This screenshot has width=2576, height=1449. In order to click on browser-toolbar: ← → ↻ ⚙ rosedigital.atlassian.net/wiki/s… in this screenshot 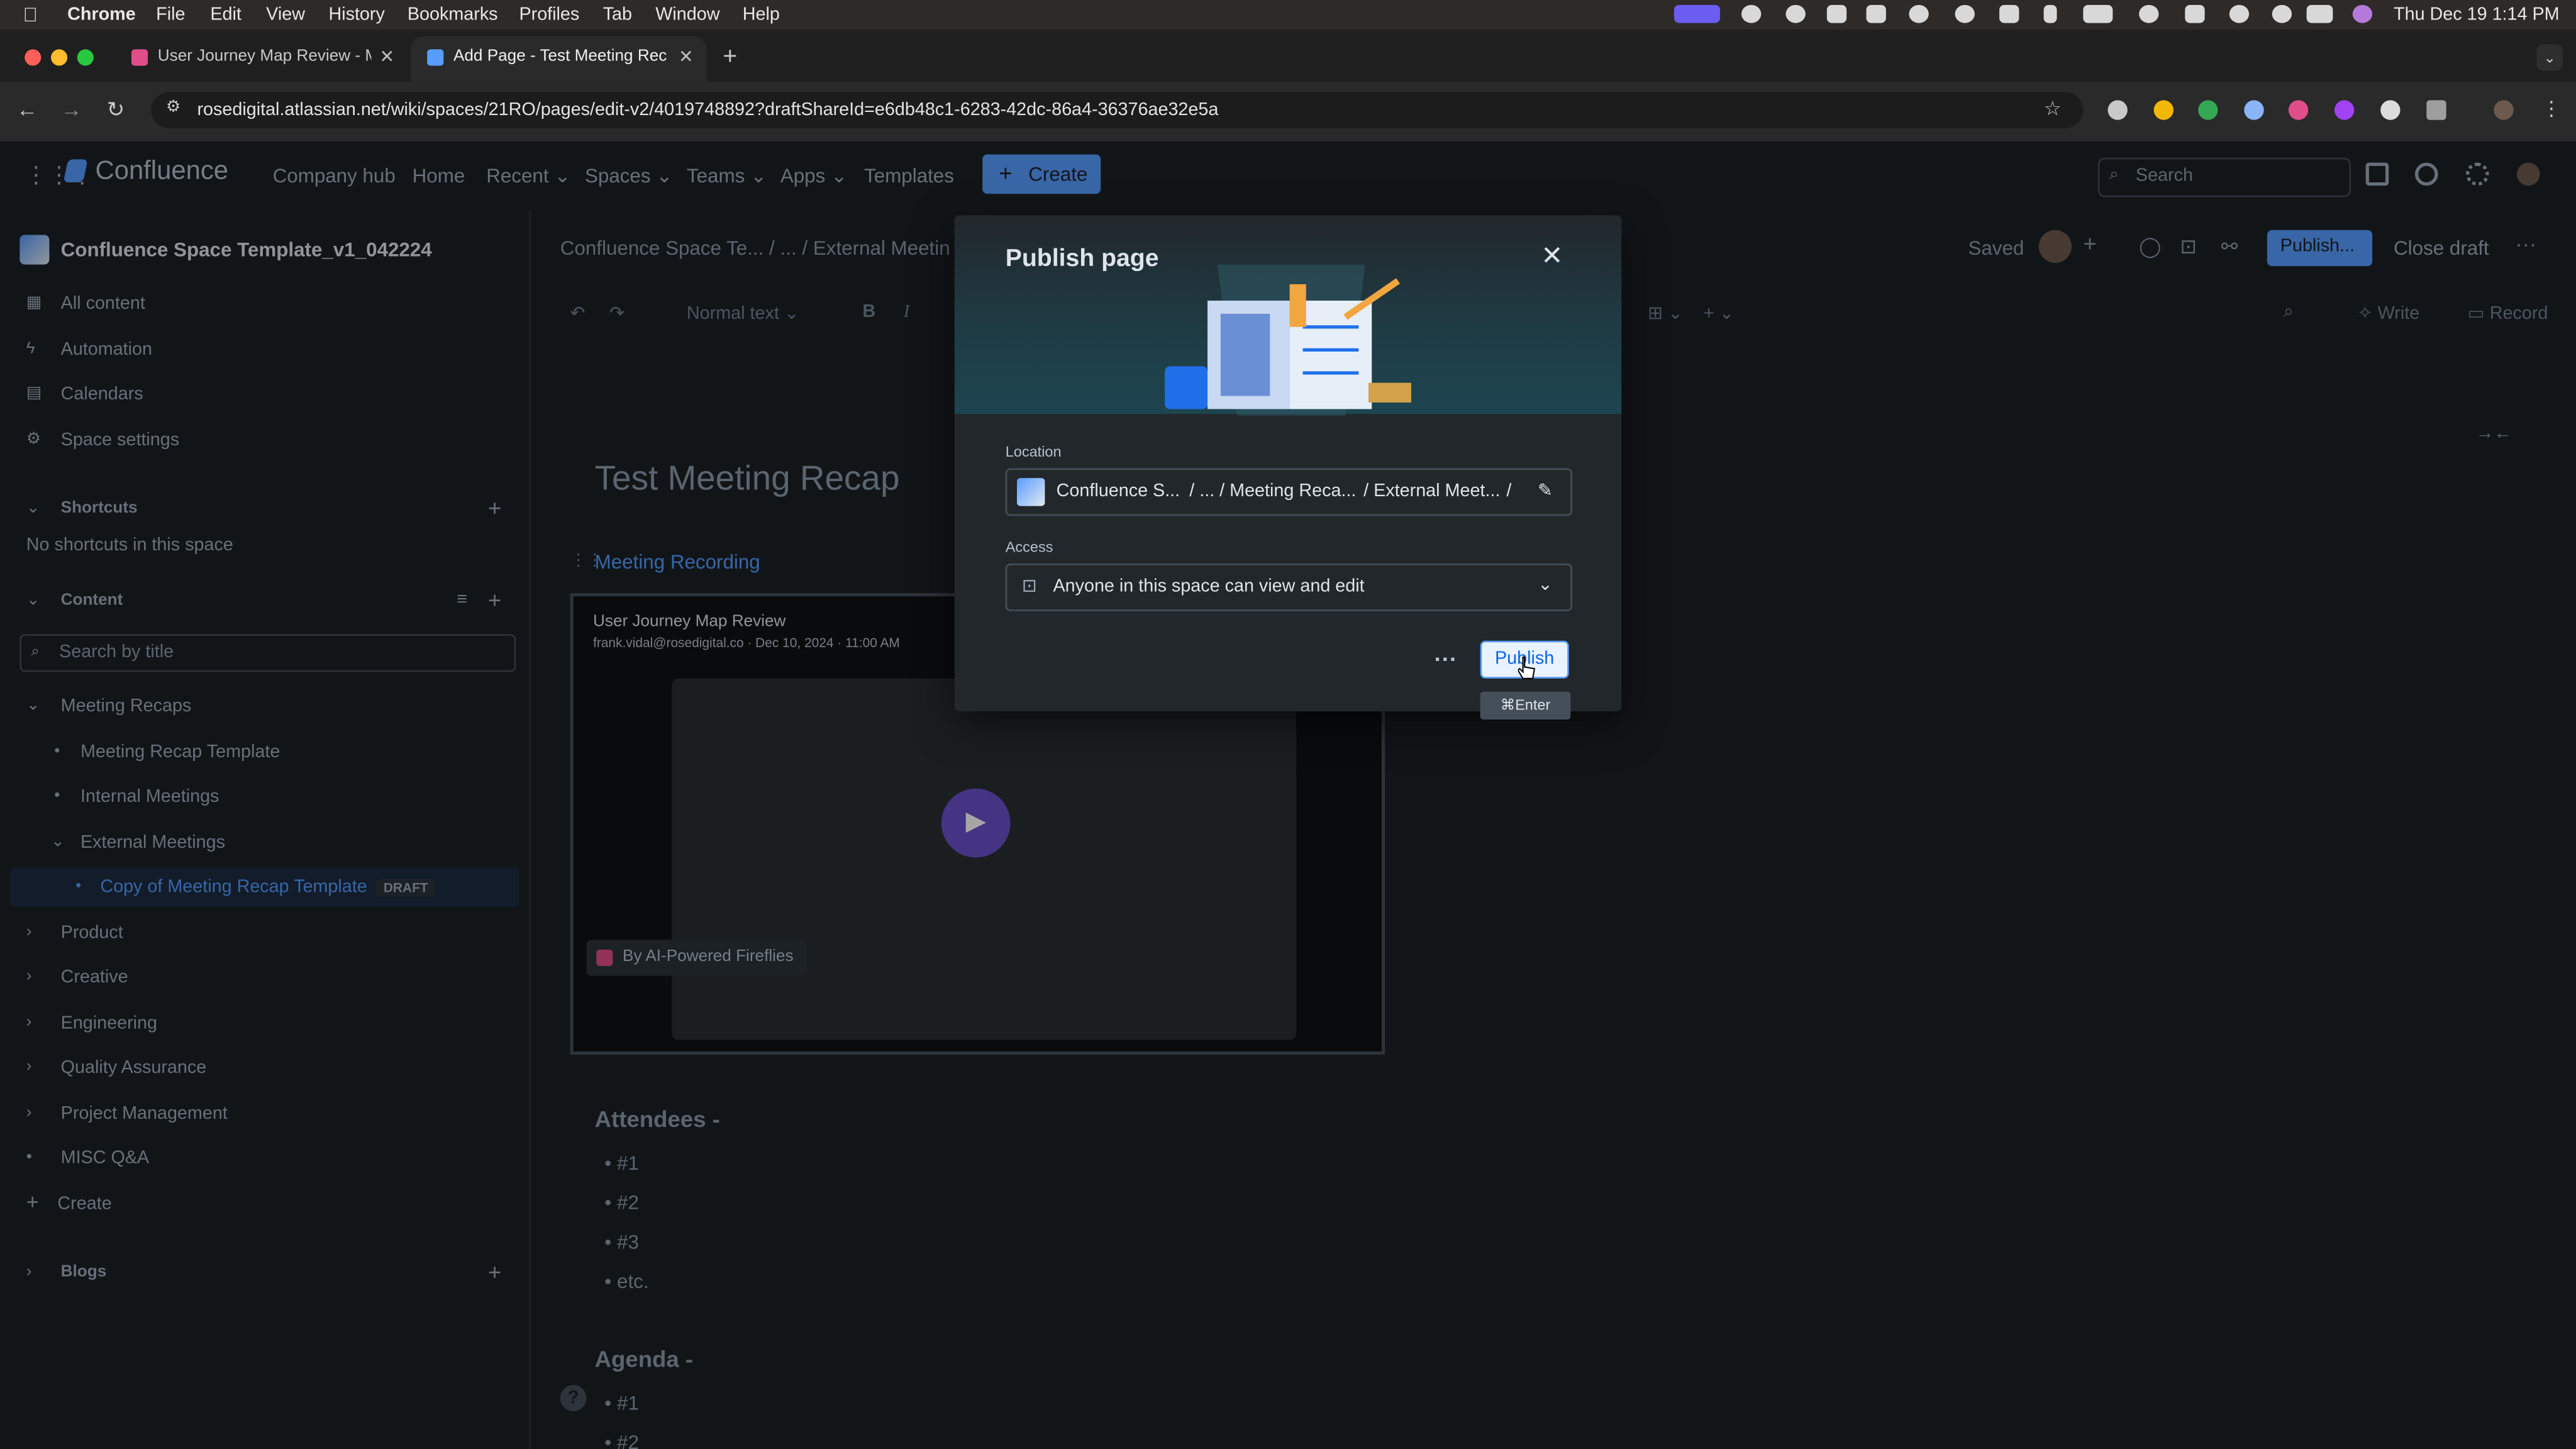, I will do `click(1288, 112)`.